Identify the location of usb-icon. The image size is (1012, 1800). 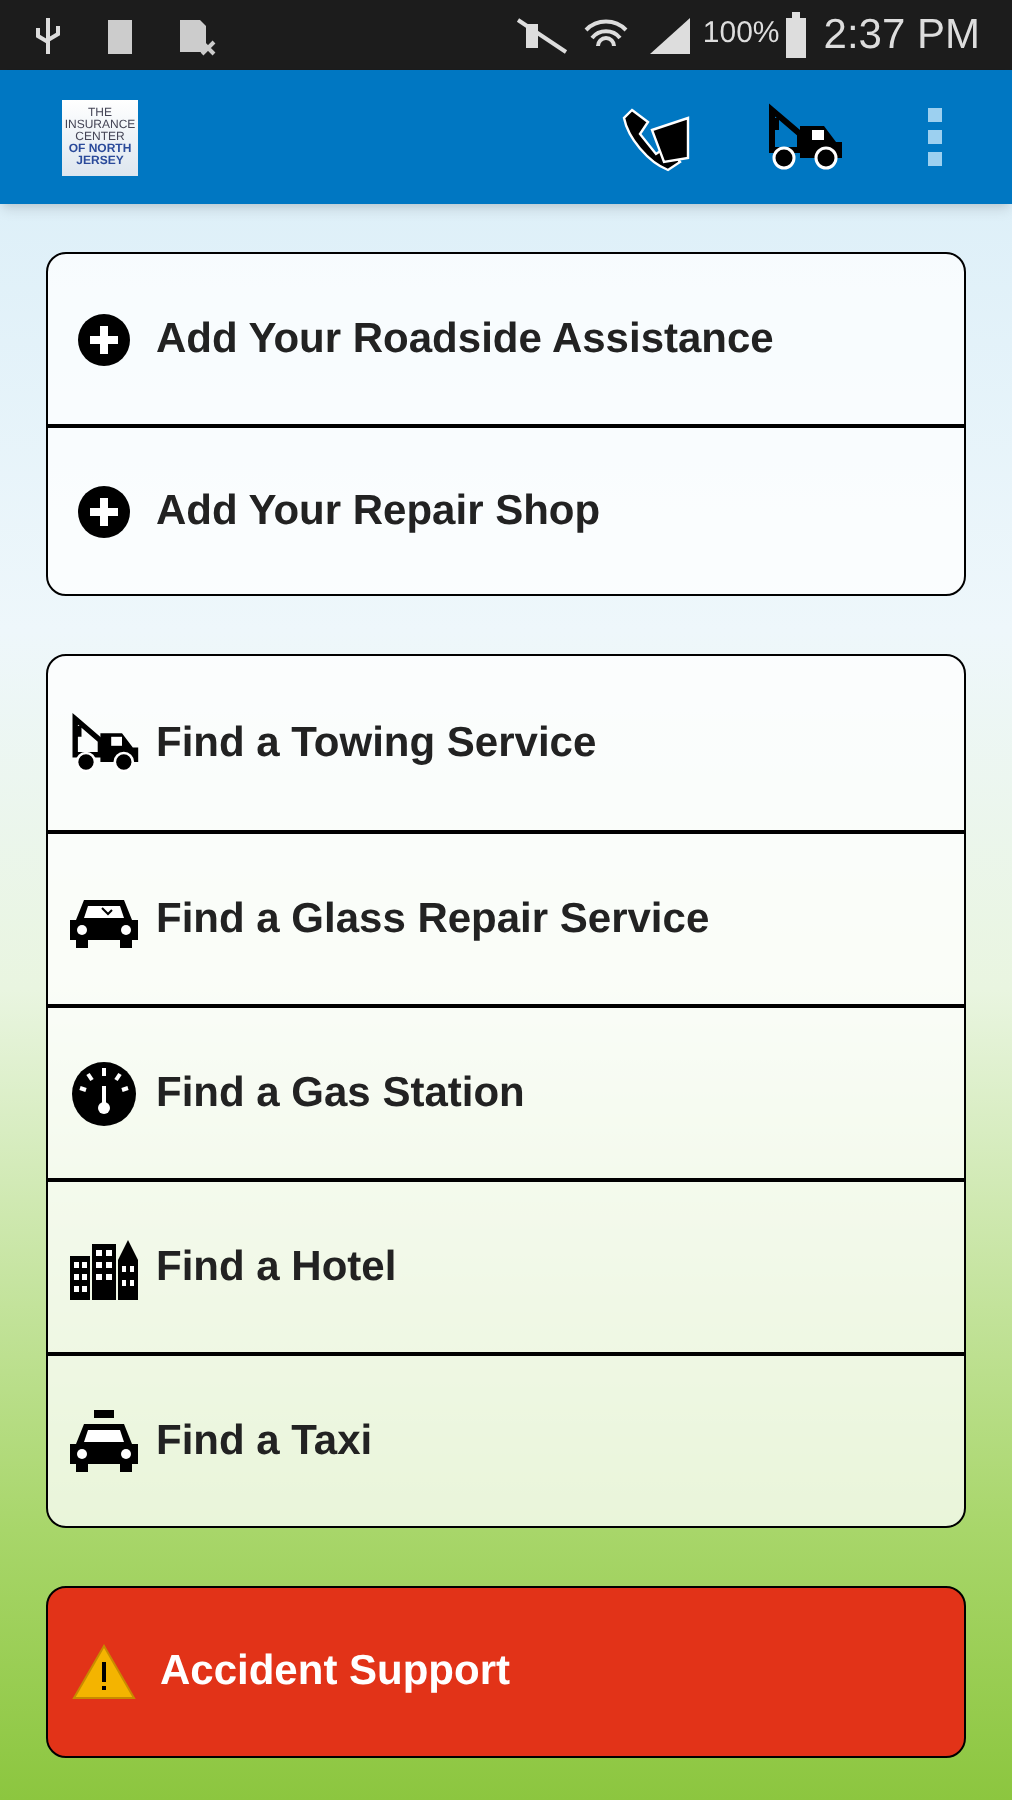
(48, 35).